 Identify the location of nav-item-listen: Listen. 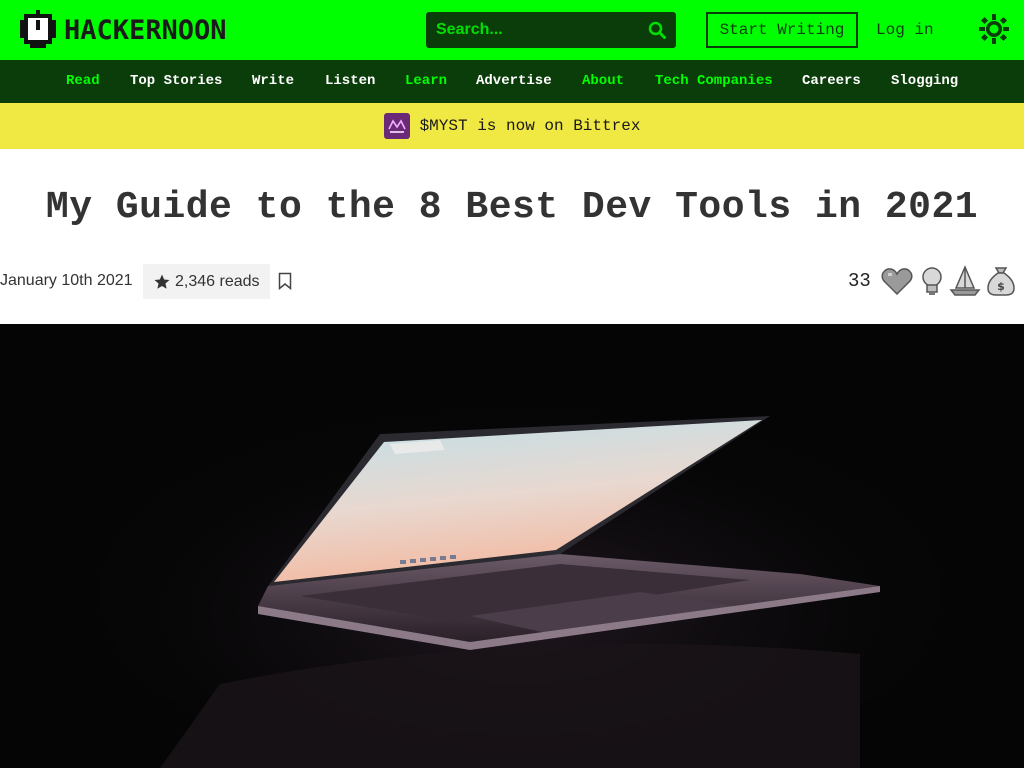
(350, 81).